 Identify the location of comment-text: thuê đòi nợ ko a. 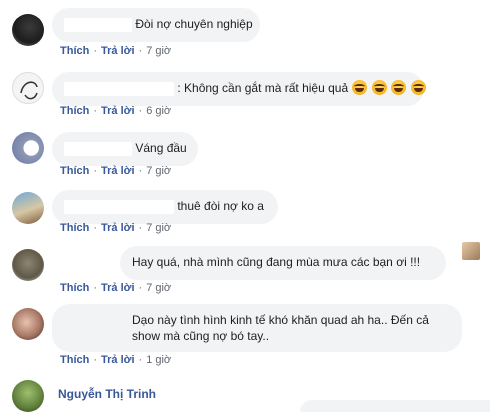
(220, 206).